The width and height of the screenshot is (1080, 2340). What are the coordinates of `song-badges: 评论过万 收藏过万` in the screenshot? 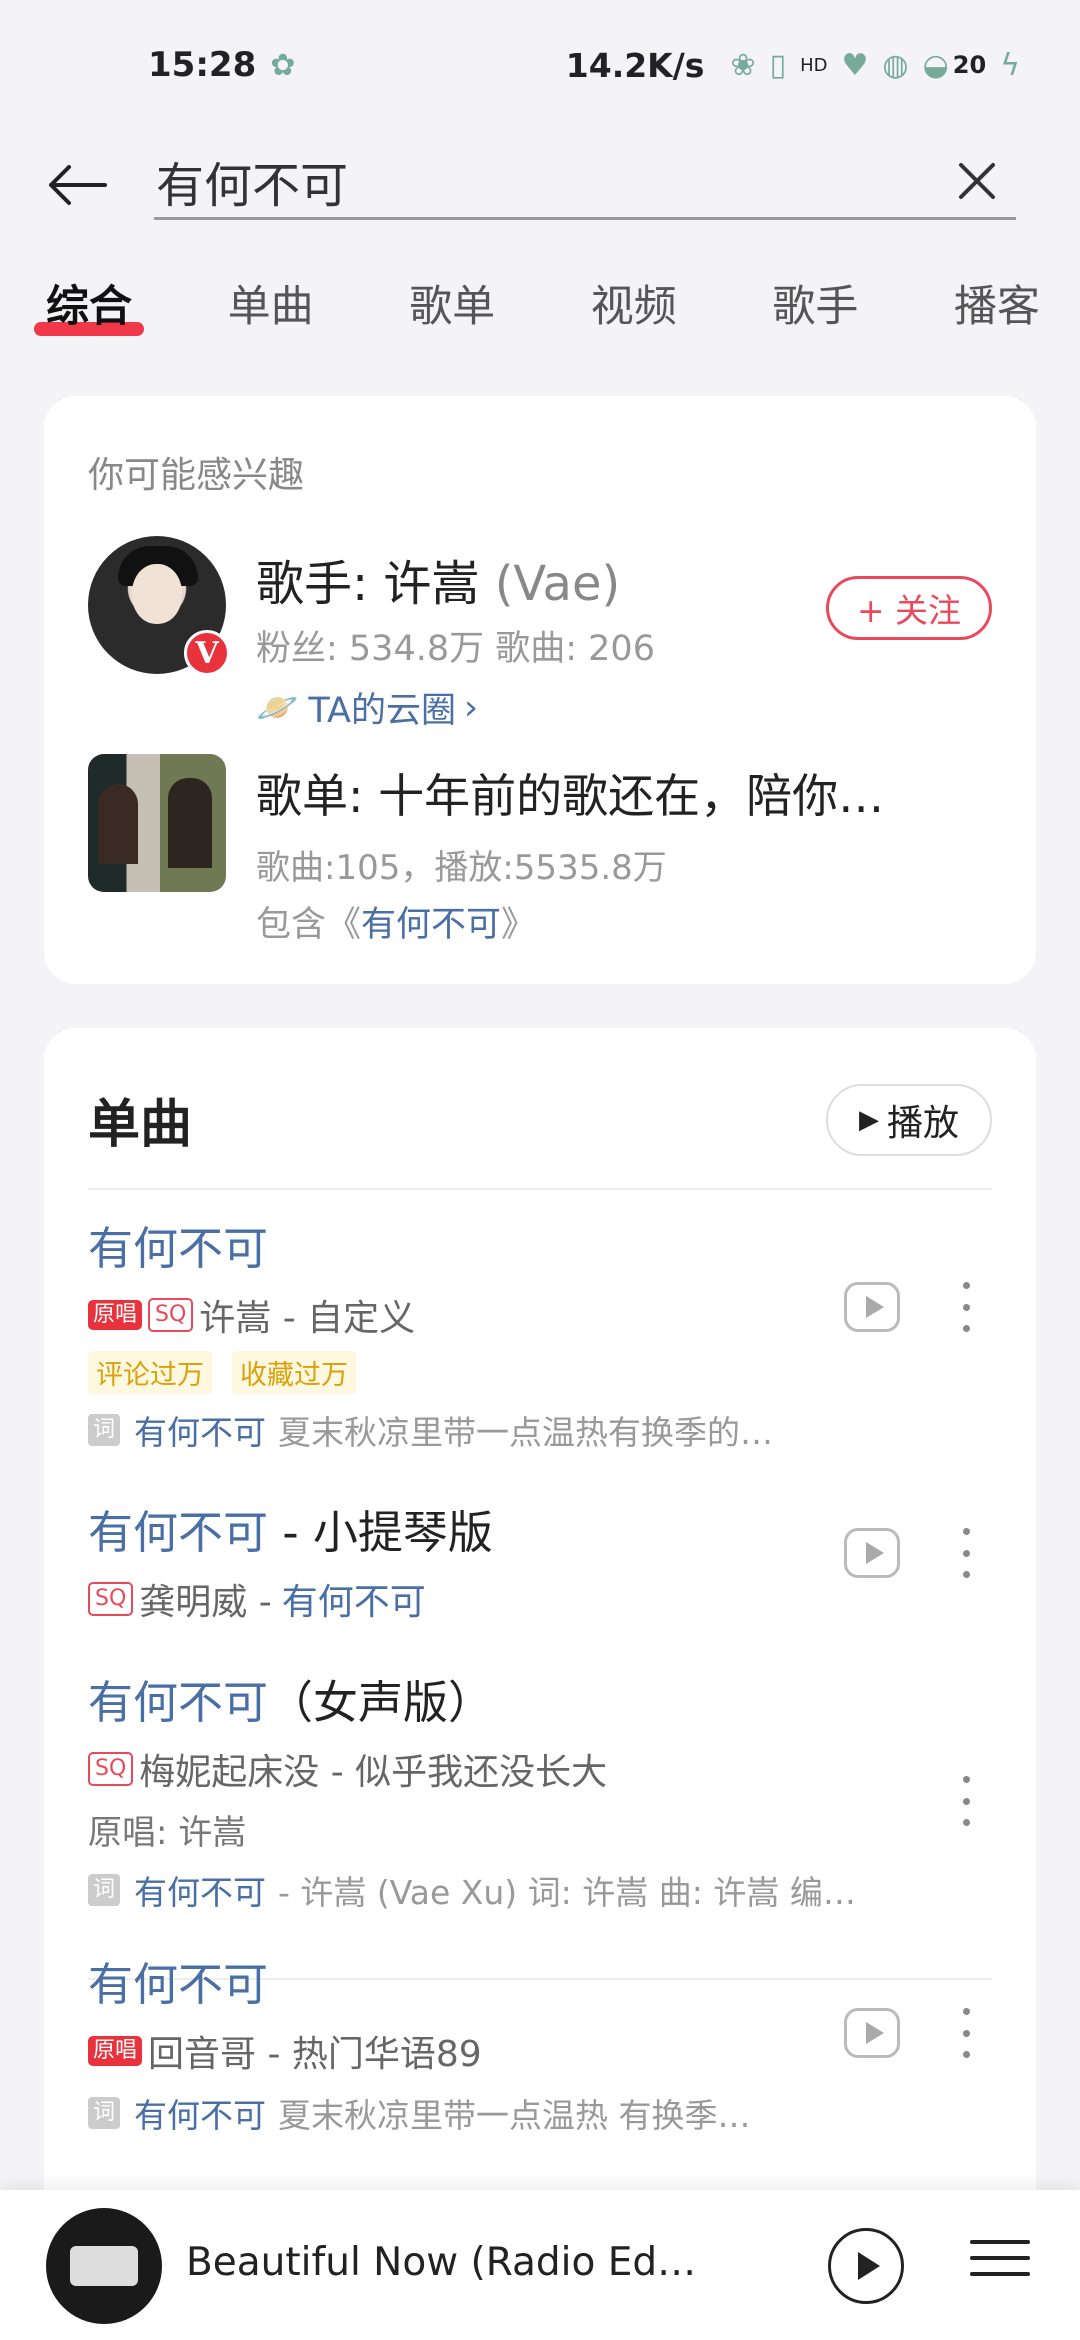 It's located at (540, 1372).